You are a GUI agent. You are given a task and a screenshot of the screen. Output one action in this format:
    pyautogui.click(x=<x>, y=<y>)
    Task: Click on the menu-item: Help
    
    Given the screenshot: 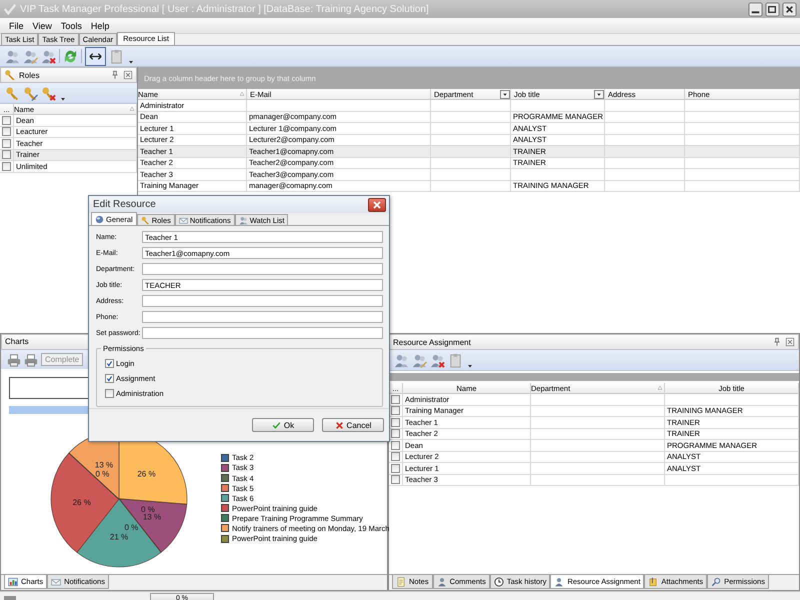 What is the action you would take?
    pyautogui.click(x=100, y=25)
    